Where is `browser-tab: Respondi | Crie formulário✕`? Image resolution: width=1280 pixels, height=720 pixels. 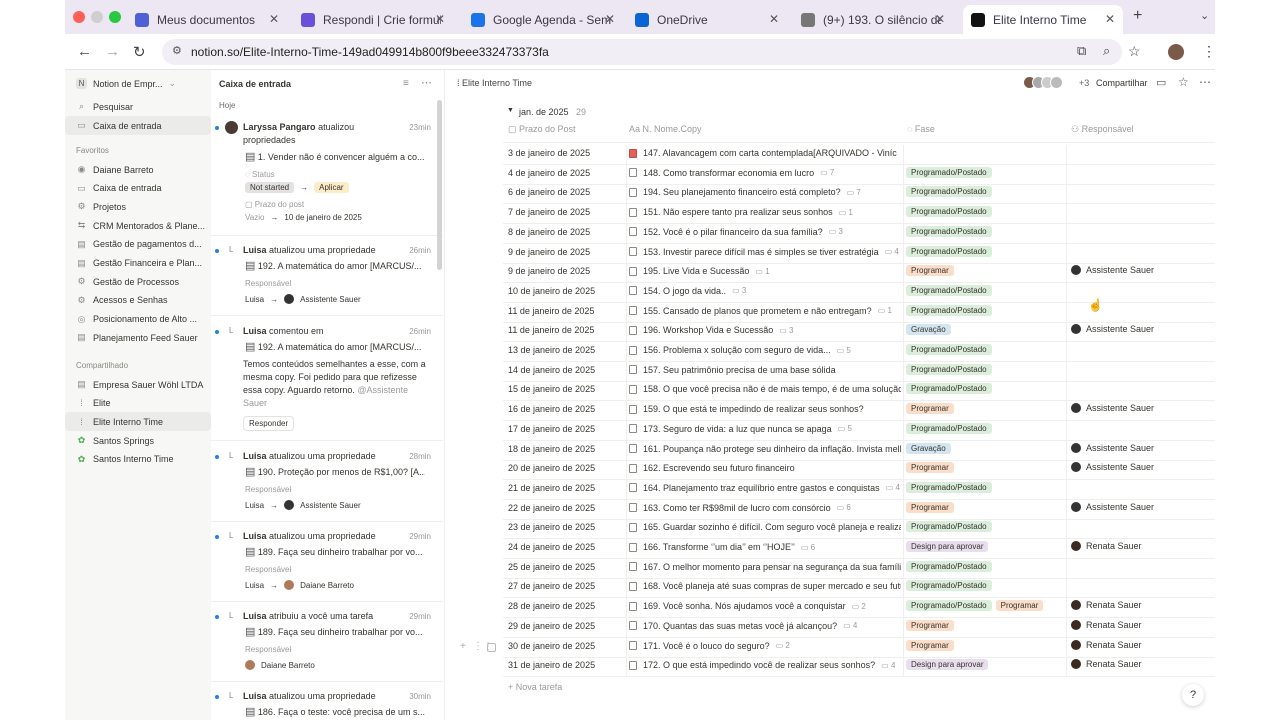
browser-tab: Respondi | Crie formulário✕ is located at coordinates (373, 19).